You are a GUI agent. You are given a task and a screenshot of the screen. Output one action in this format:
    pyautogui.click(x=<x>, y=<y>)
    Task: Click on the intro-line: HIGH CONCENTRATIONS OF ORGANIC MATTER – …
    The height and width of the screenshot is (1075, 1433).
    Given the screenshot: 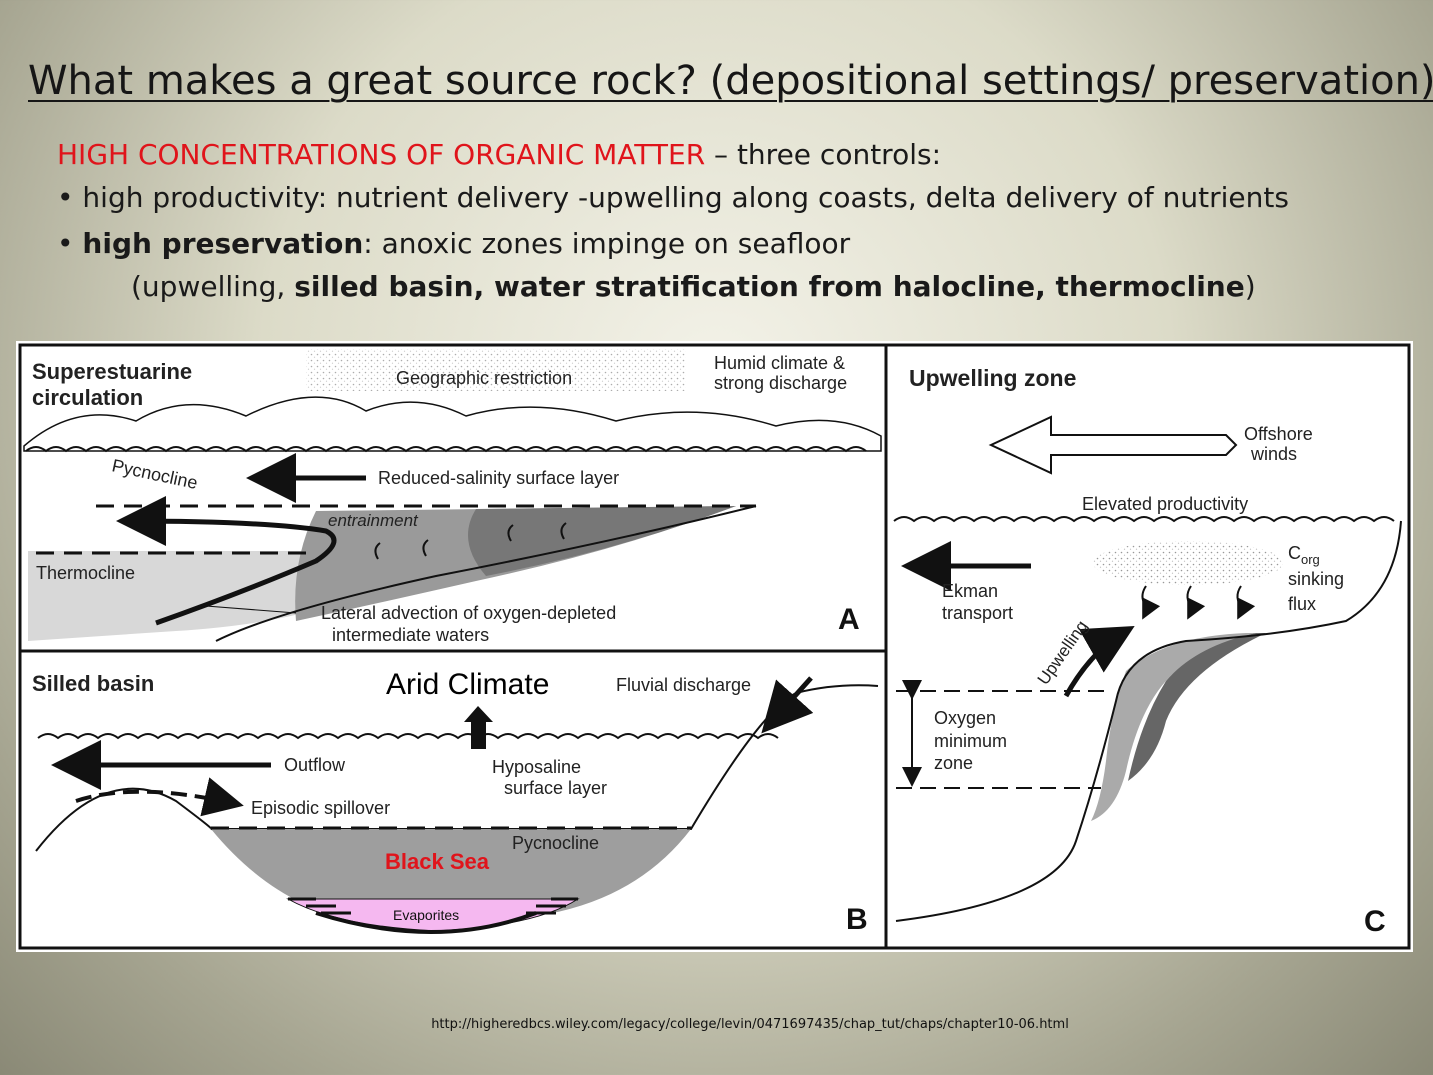 What is the action you would take?
    pyautogui.click(x=499, y=154)
    